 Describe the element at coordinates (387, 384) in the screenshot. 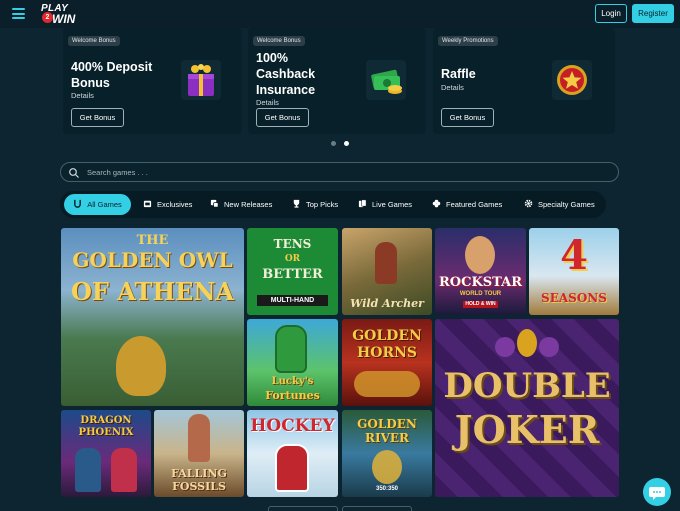

I see `golden-bulls-illustration` at that location.